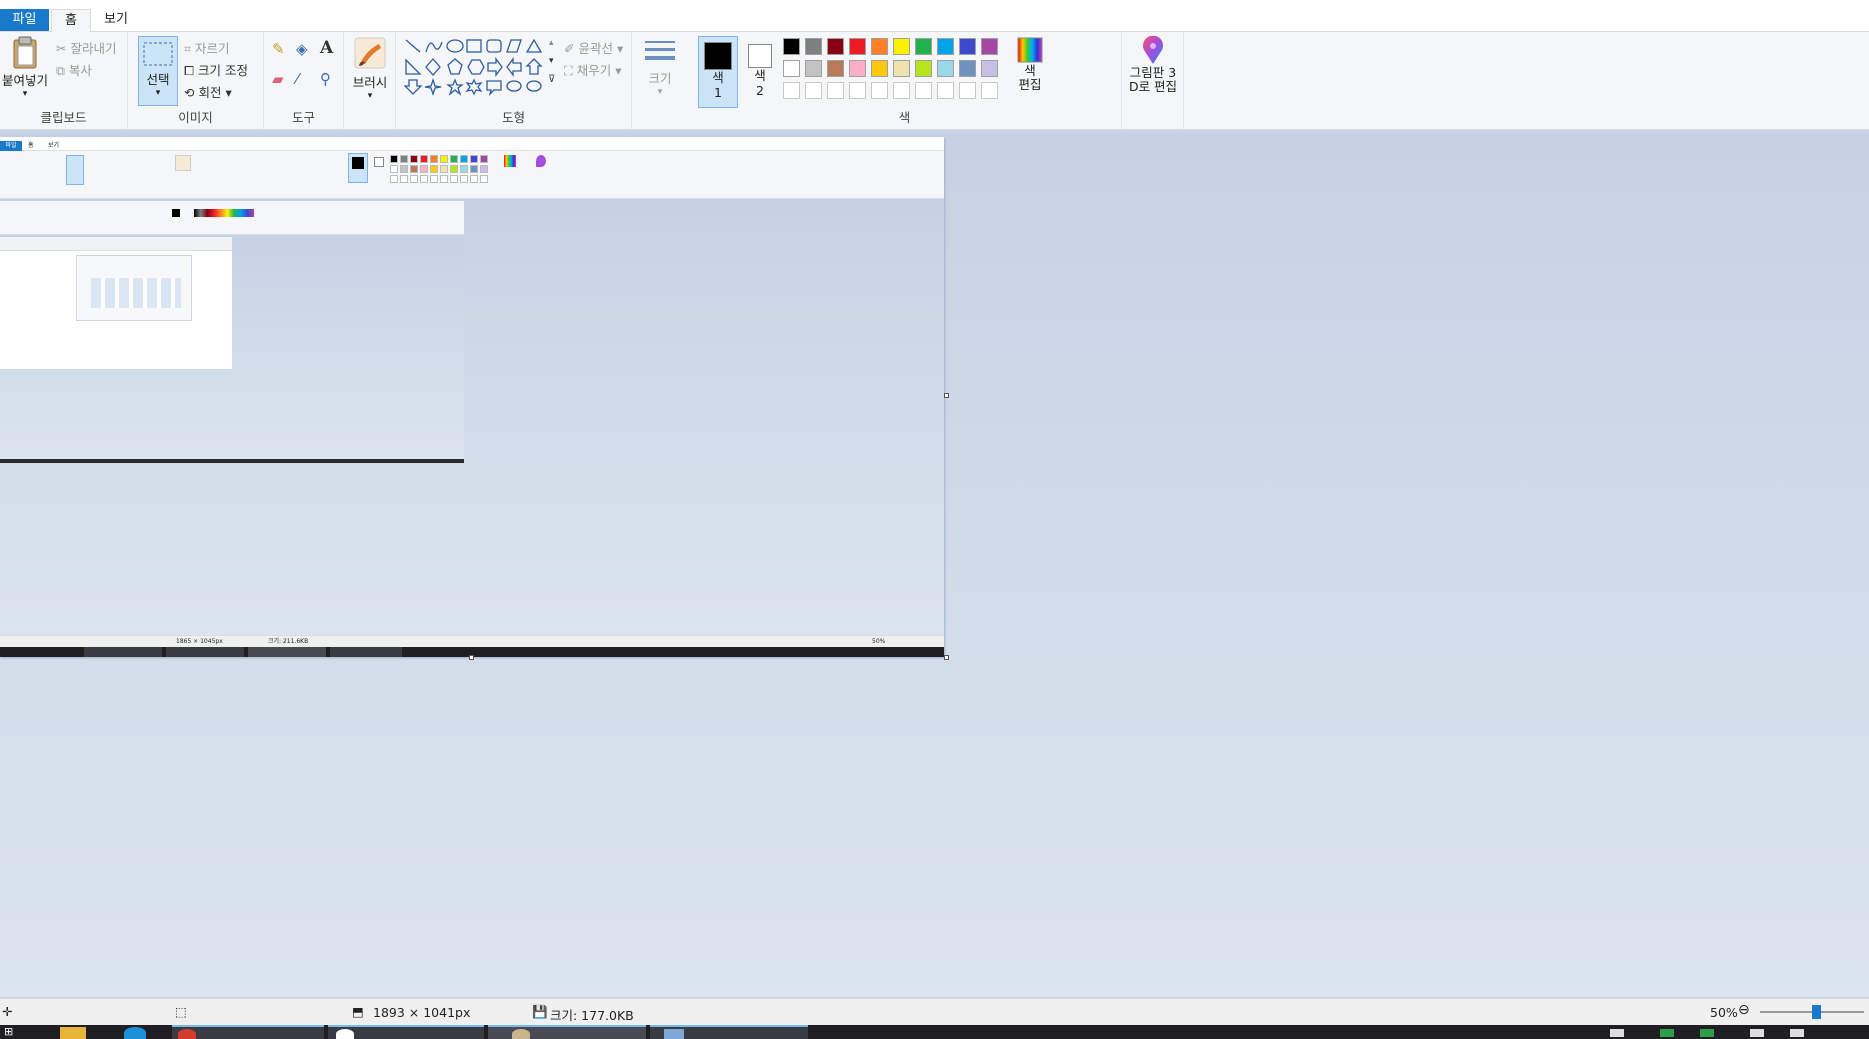  I want to click on select-button: 선택 ▾, so click(158, 71).